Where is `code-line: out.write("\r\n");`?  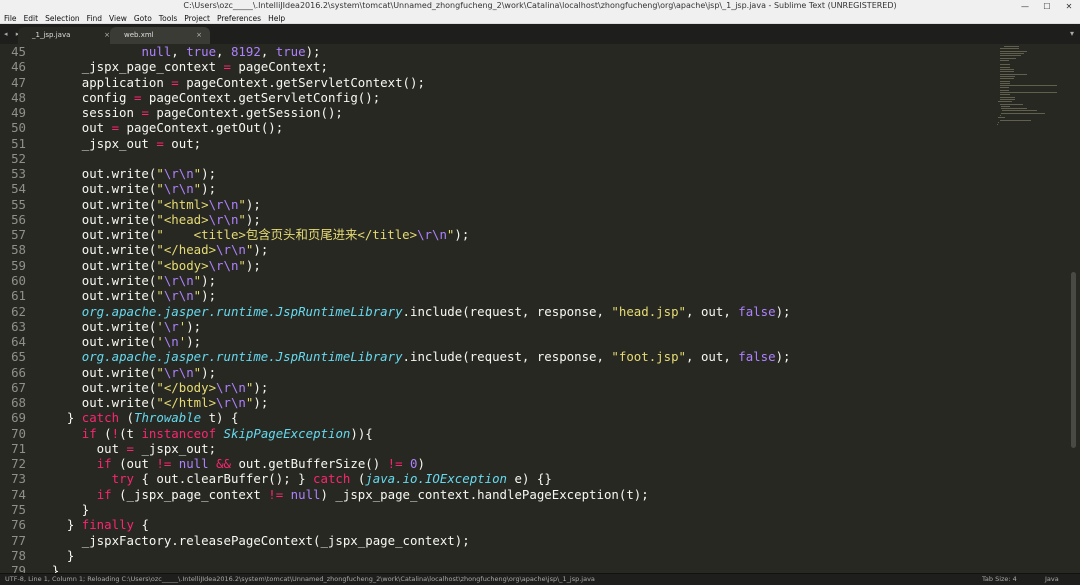
code-line: out.write("\r\n"); is located at coordinates (512, 188).